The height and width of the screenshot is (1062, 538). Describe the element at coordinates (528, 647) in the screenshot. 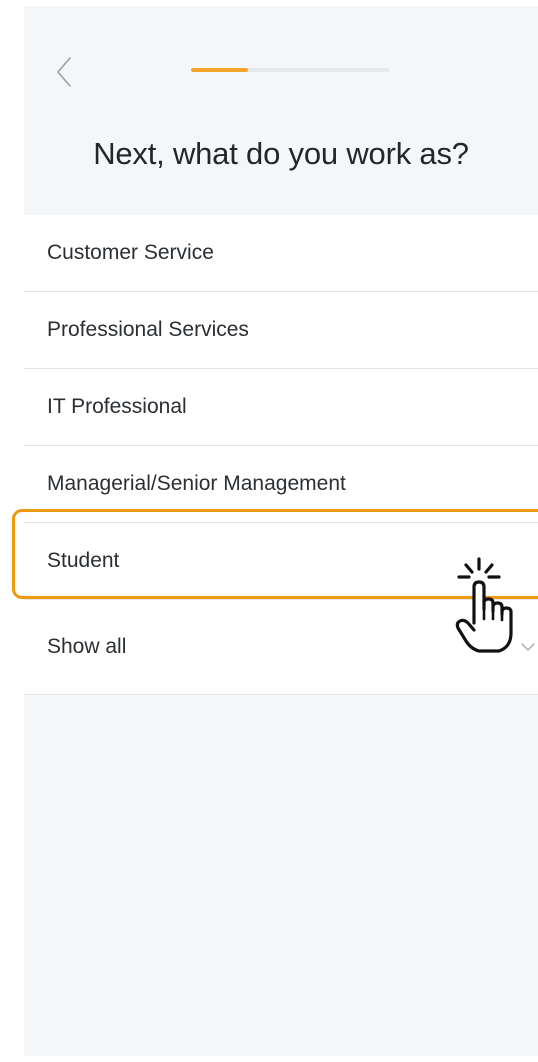

I see `chevron-down-icon` at that location.